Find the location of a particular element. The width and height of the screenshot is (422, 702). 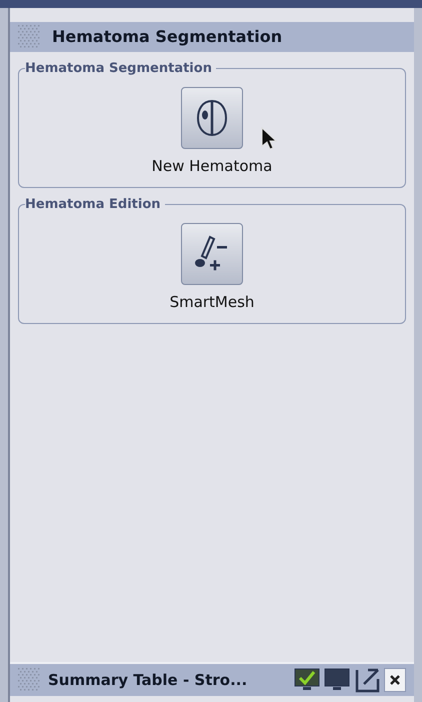

panel-title: Hematoma Segmentation is located at coordinates (167, 37).